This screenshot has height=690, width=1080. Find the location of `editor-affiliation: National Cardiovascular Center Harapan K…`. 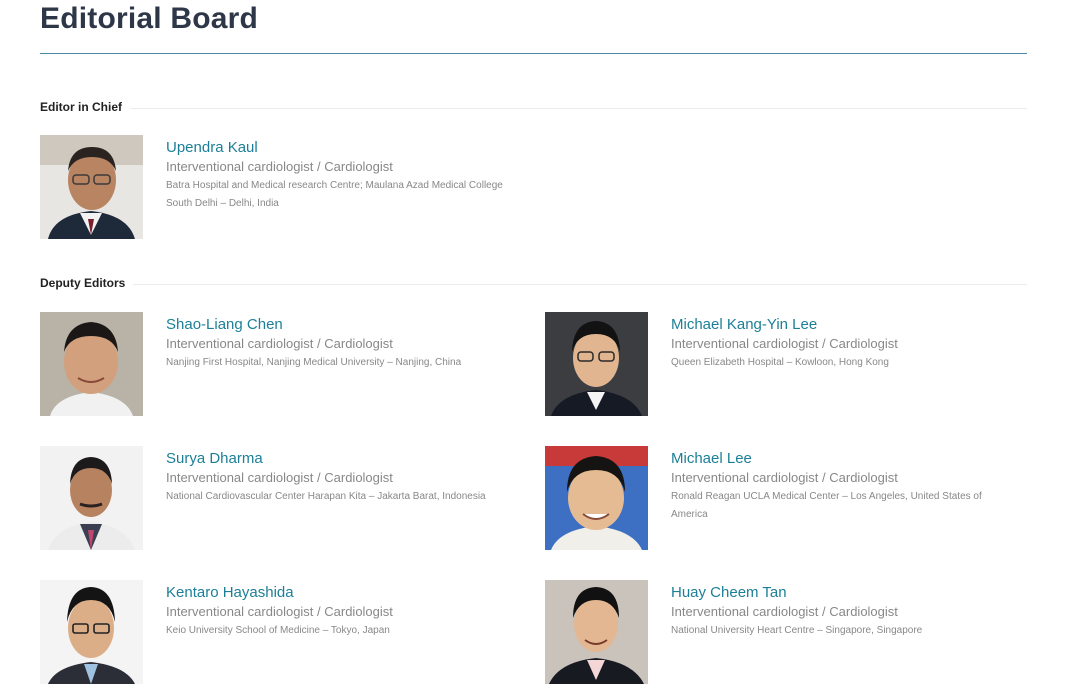

editor-affiliation: National Cardiovascular Center Harapan K… is located at coordinates (326, 496).